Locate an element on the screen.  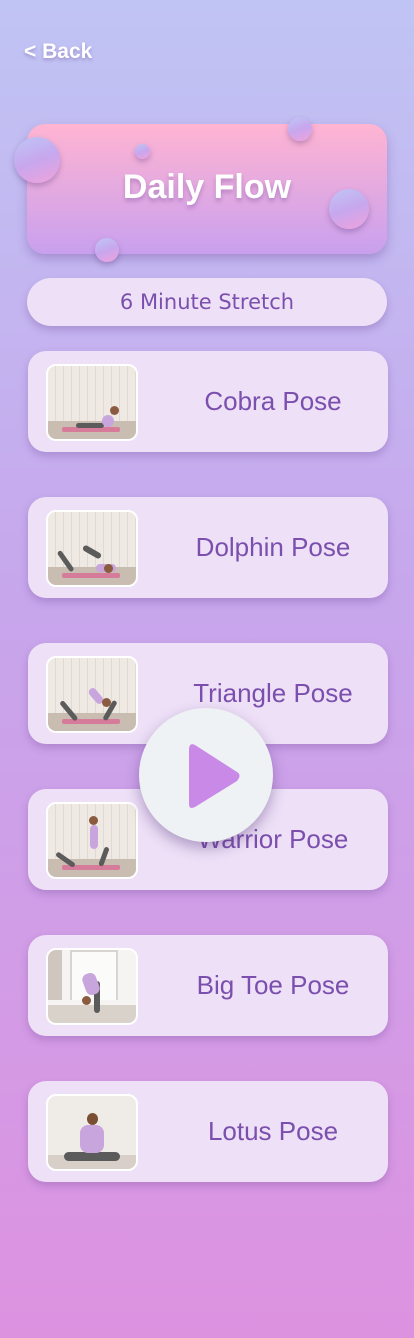
pose-label: Lotus Pose is located at coordinates (273, 1131).